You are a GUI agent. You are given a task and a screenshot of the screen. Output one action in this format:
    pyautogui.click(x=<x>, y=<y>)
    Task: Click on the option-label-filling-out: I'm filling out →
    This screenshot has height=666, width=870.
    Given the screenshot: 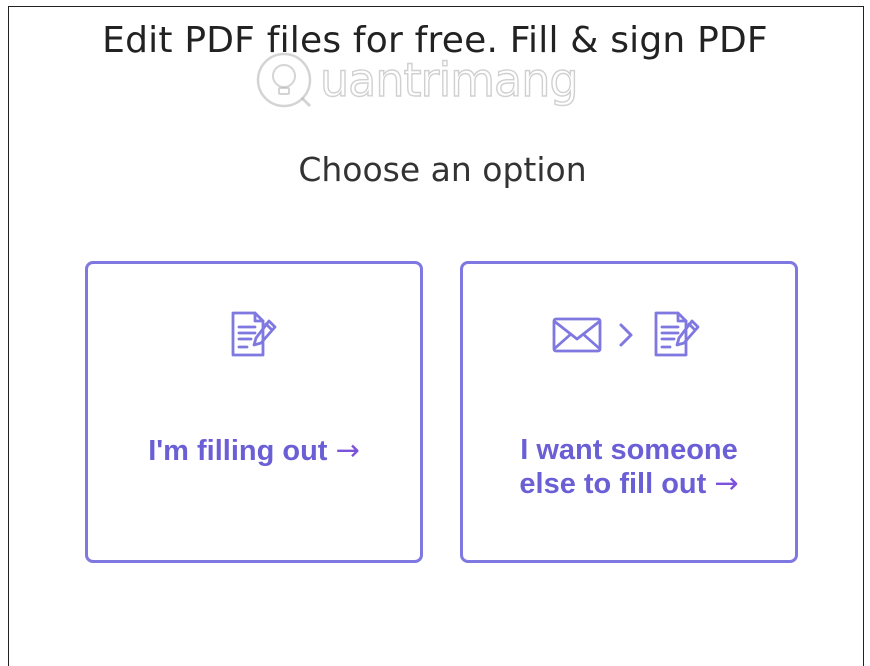 What is the action you would take?
    pyautogui.click(x=254, y=451)
    